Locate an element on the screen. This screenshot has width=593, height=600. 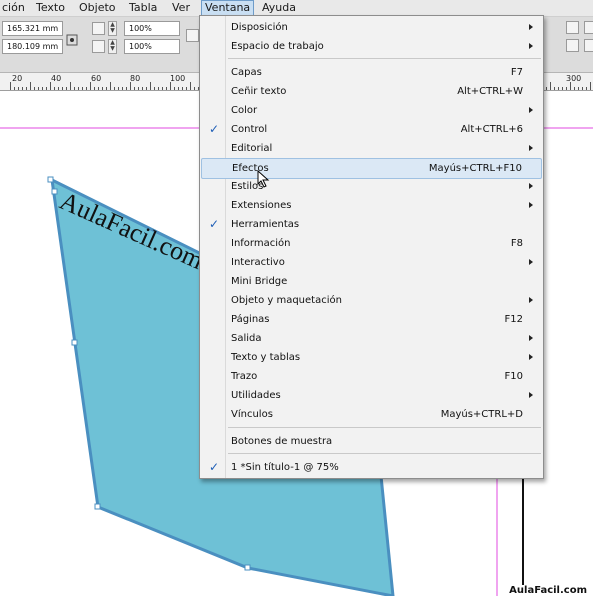
scale-y-field: 100% is located at coordinates (152, 46).